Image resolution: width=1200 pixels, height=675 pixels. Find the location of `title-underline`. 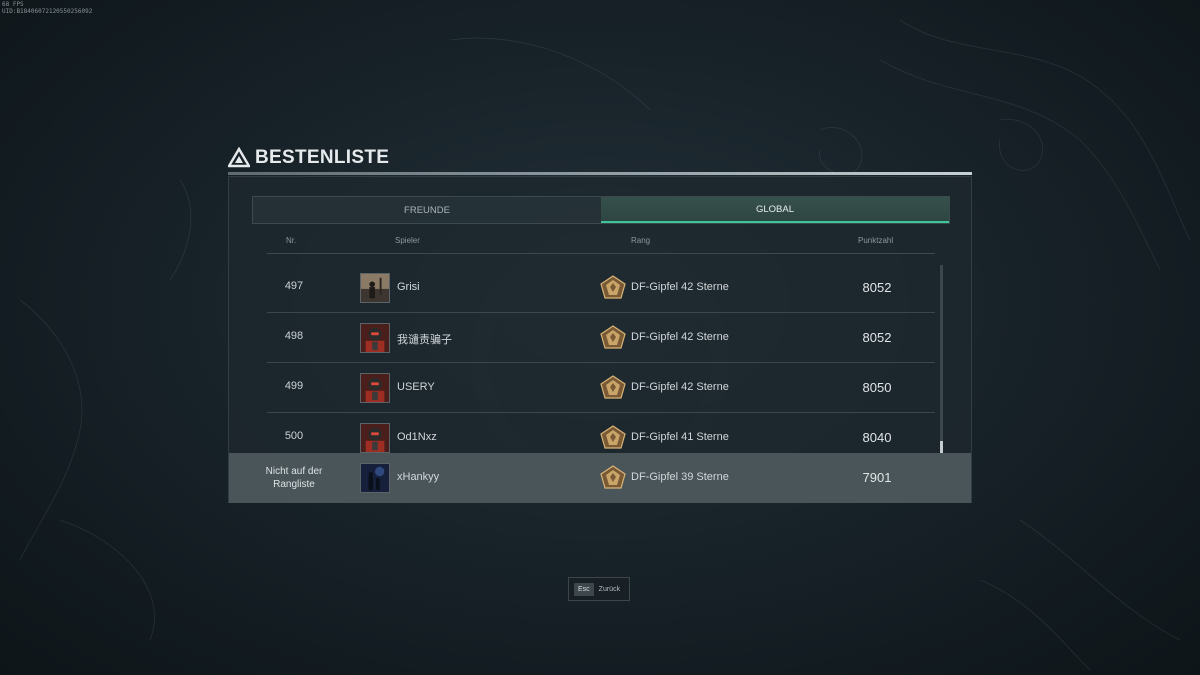

title-underline is located at coordinates (600, 173).